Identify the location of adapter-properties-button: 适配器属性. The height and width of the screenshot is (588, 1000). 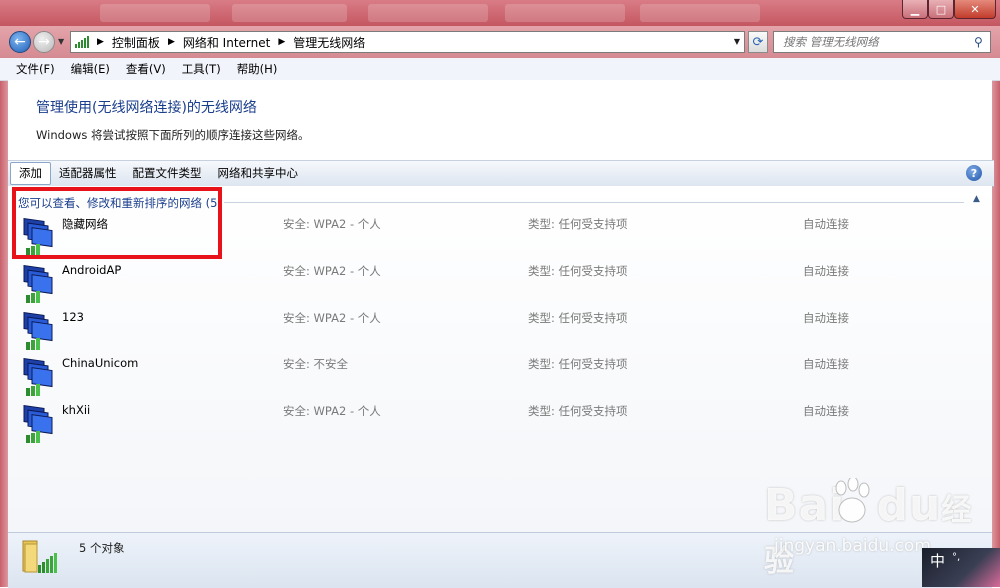
(88, 173).